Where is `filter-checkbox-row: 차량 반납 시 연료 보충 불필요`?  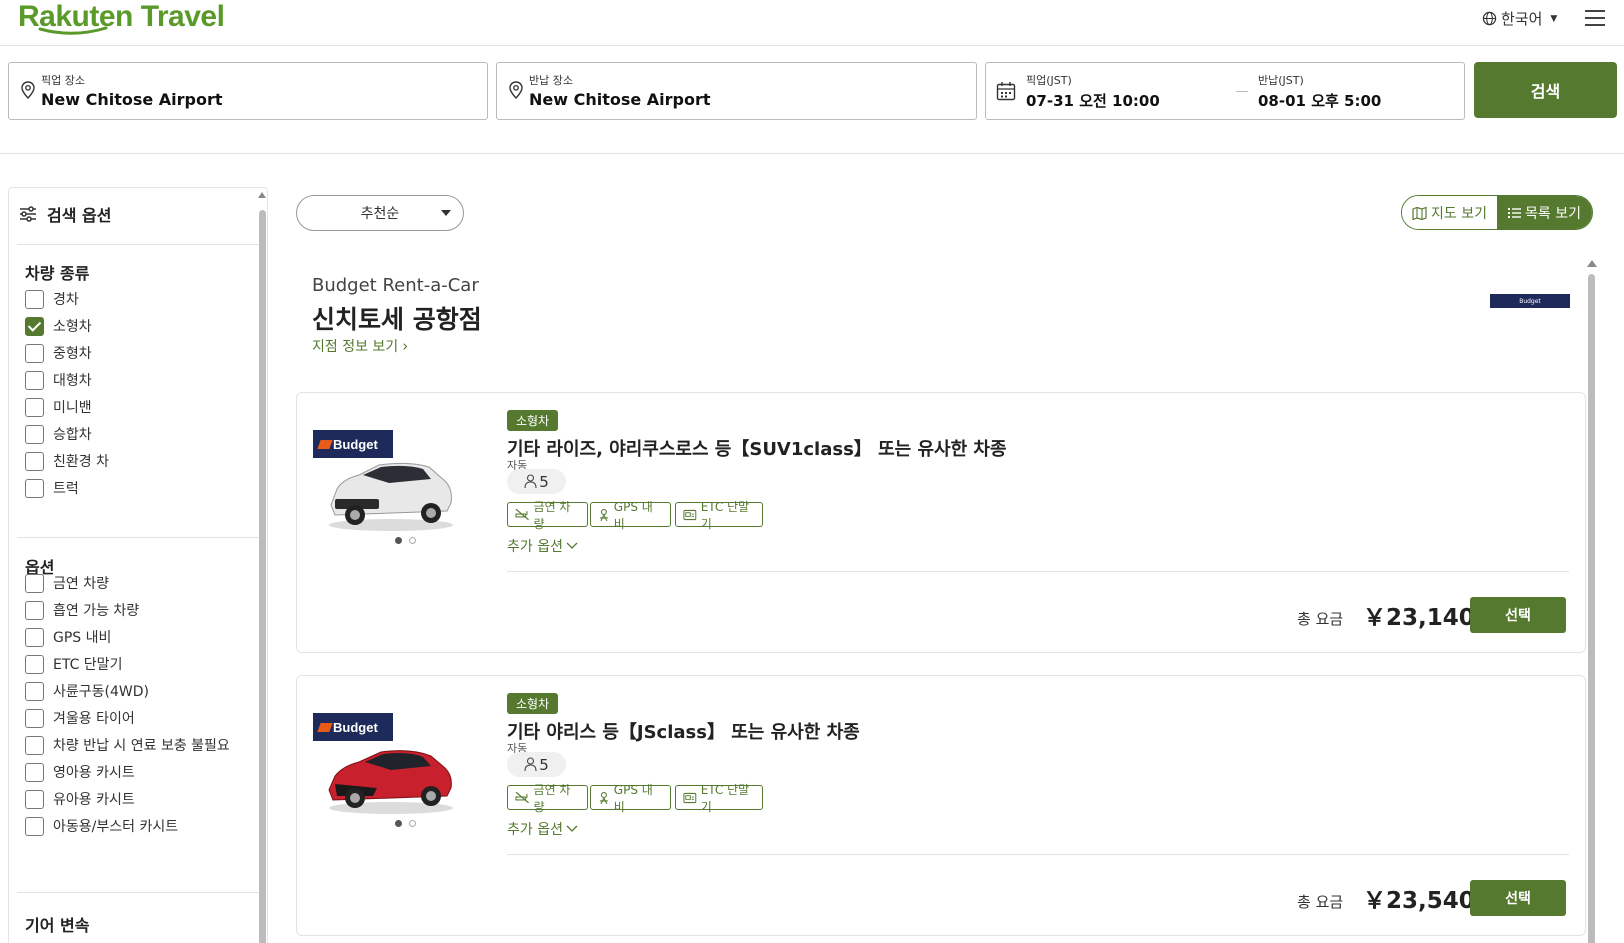
filter-checkbox-row: 차량 반납 시 연료 보충 불필요 is located at coordinates (127, 745).